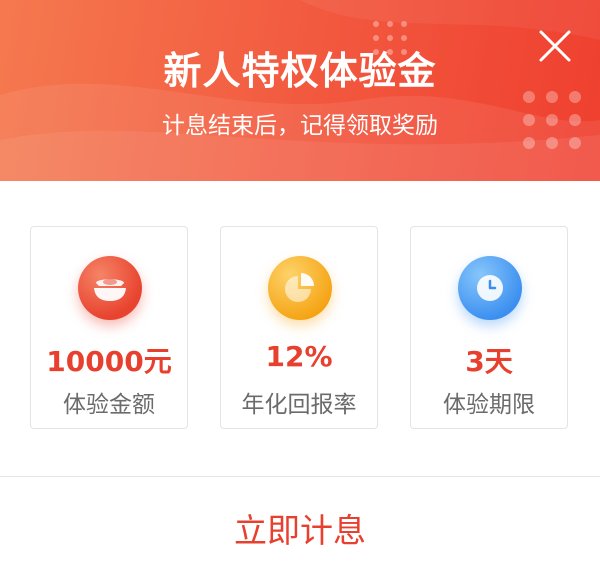  I want to click on rate-label: 年化回报率, so click(299, 405).